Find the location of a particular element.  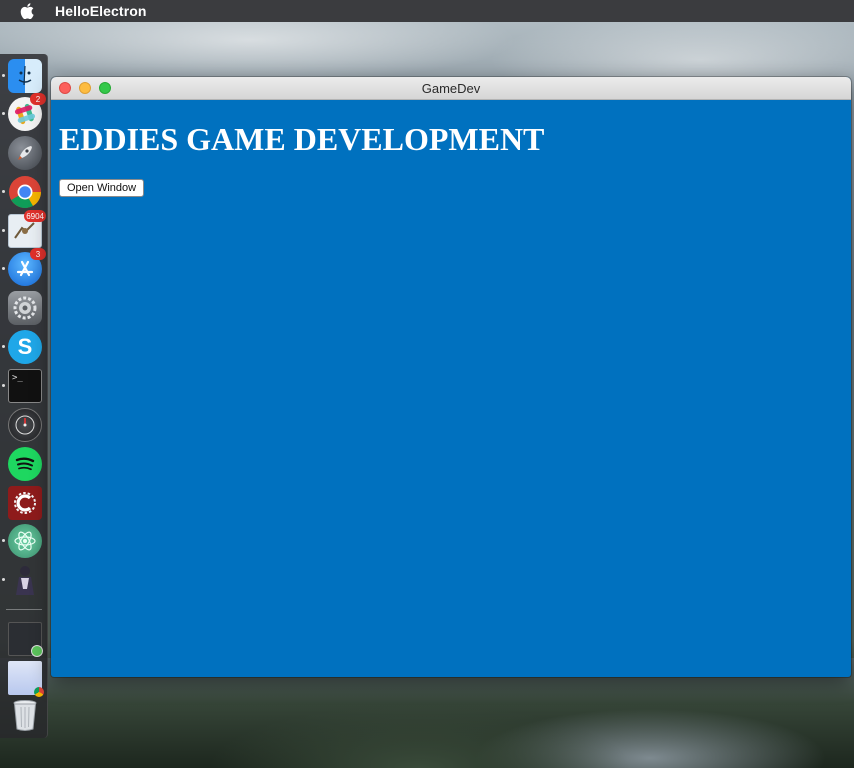

window-title-bar: GameDev is located at coordinates (451, 88).